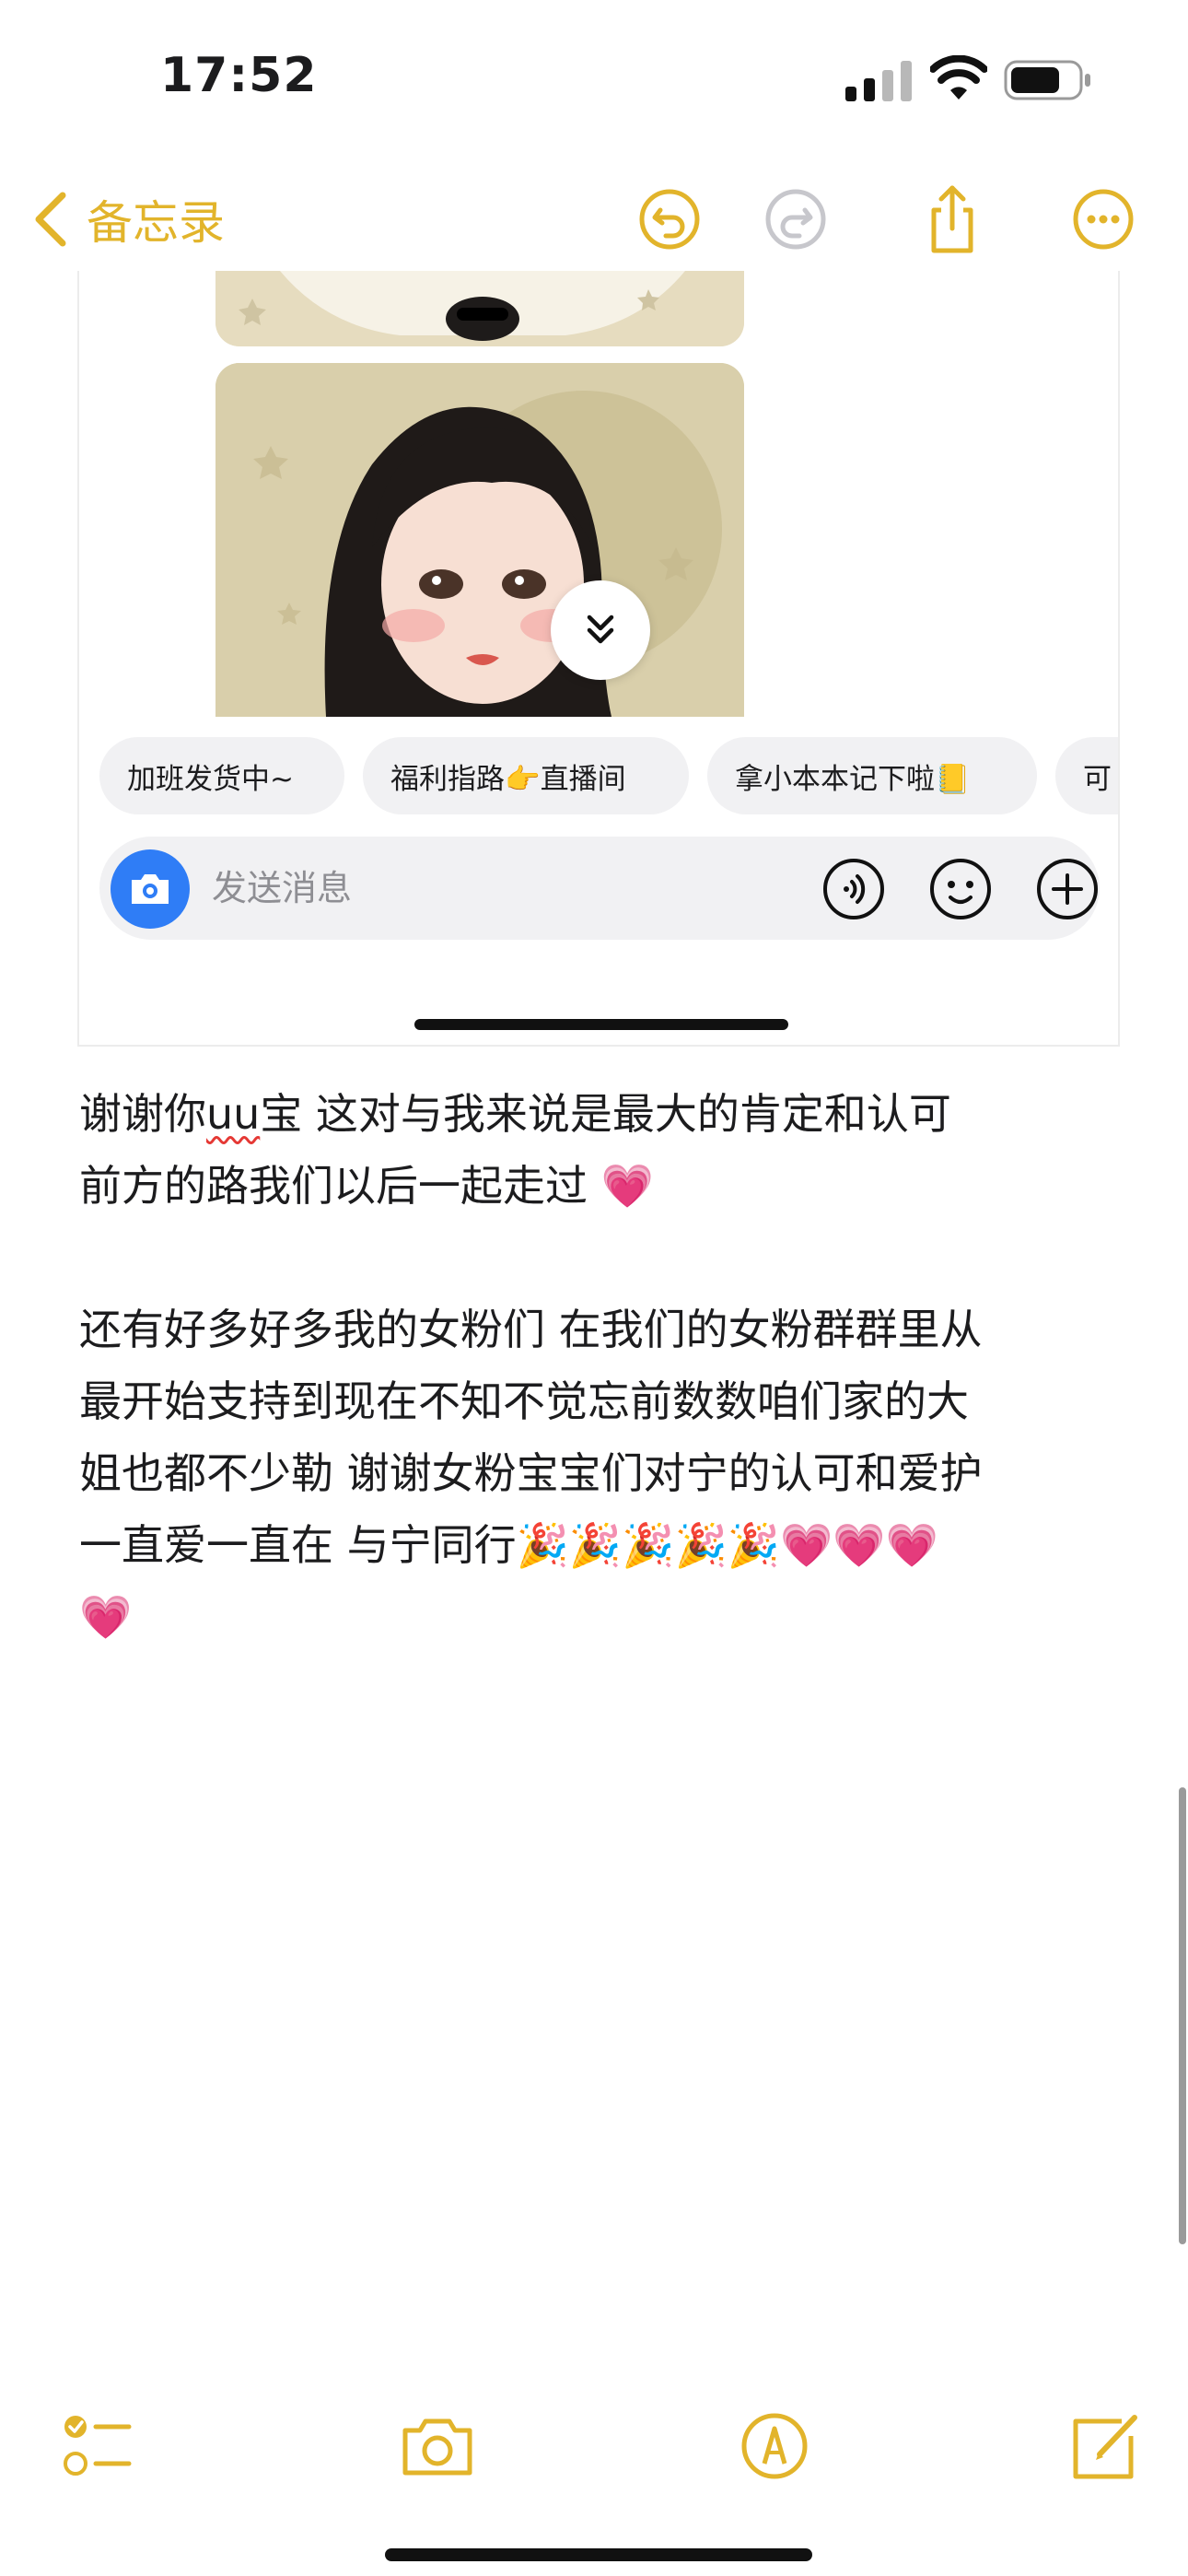 The width and height of the screenshot is (1188, 2576). What do you see at coordinates (366, 1186) in the screenshot?
I see `note-line: 前方的路我们以后一起走过 💗` at bounding box center [366, 1186].